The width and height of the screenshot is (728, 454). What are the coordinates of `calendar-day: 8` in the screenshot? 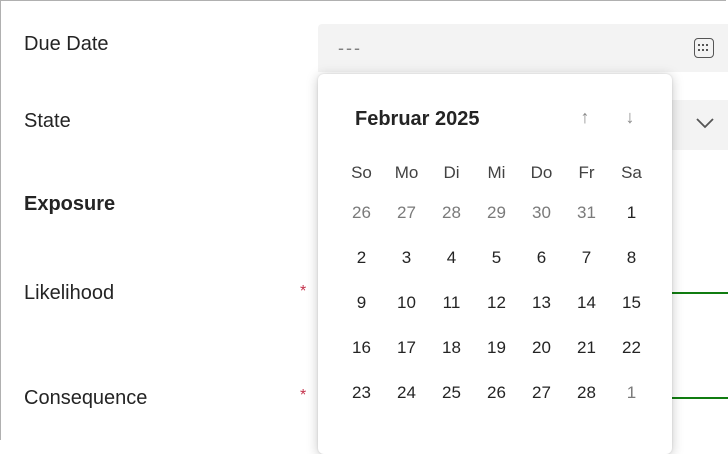 It's located at (631, 267).